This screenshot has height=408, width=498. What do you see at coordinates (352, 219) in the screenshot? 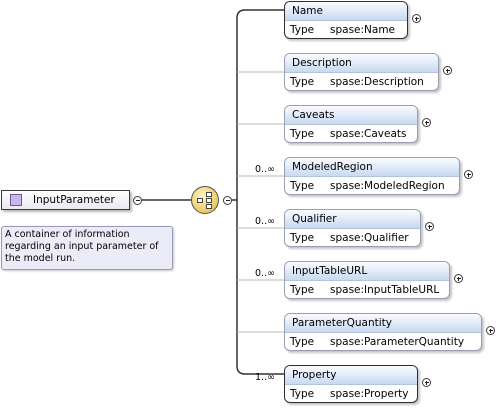
I see `element-name: Qualifier` at bounding box center [352, 219].